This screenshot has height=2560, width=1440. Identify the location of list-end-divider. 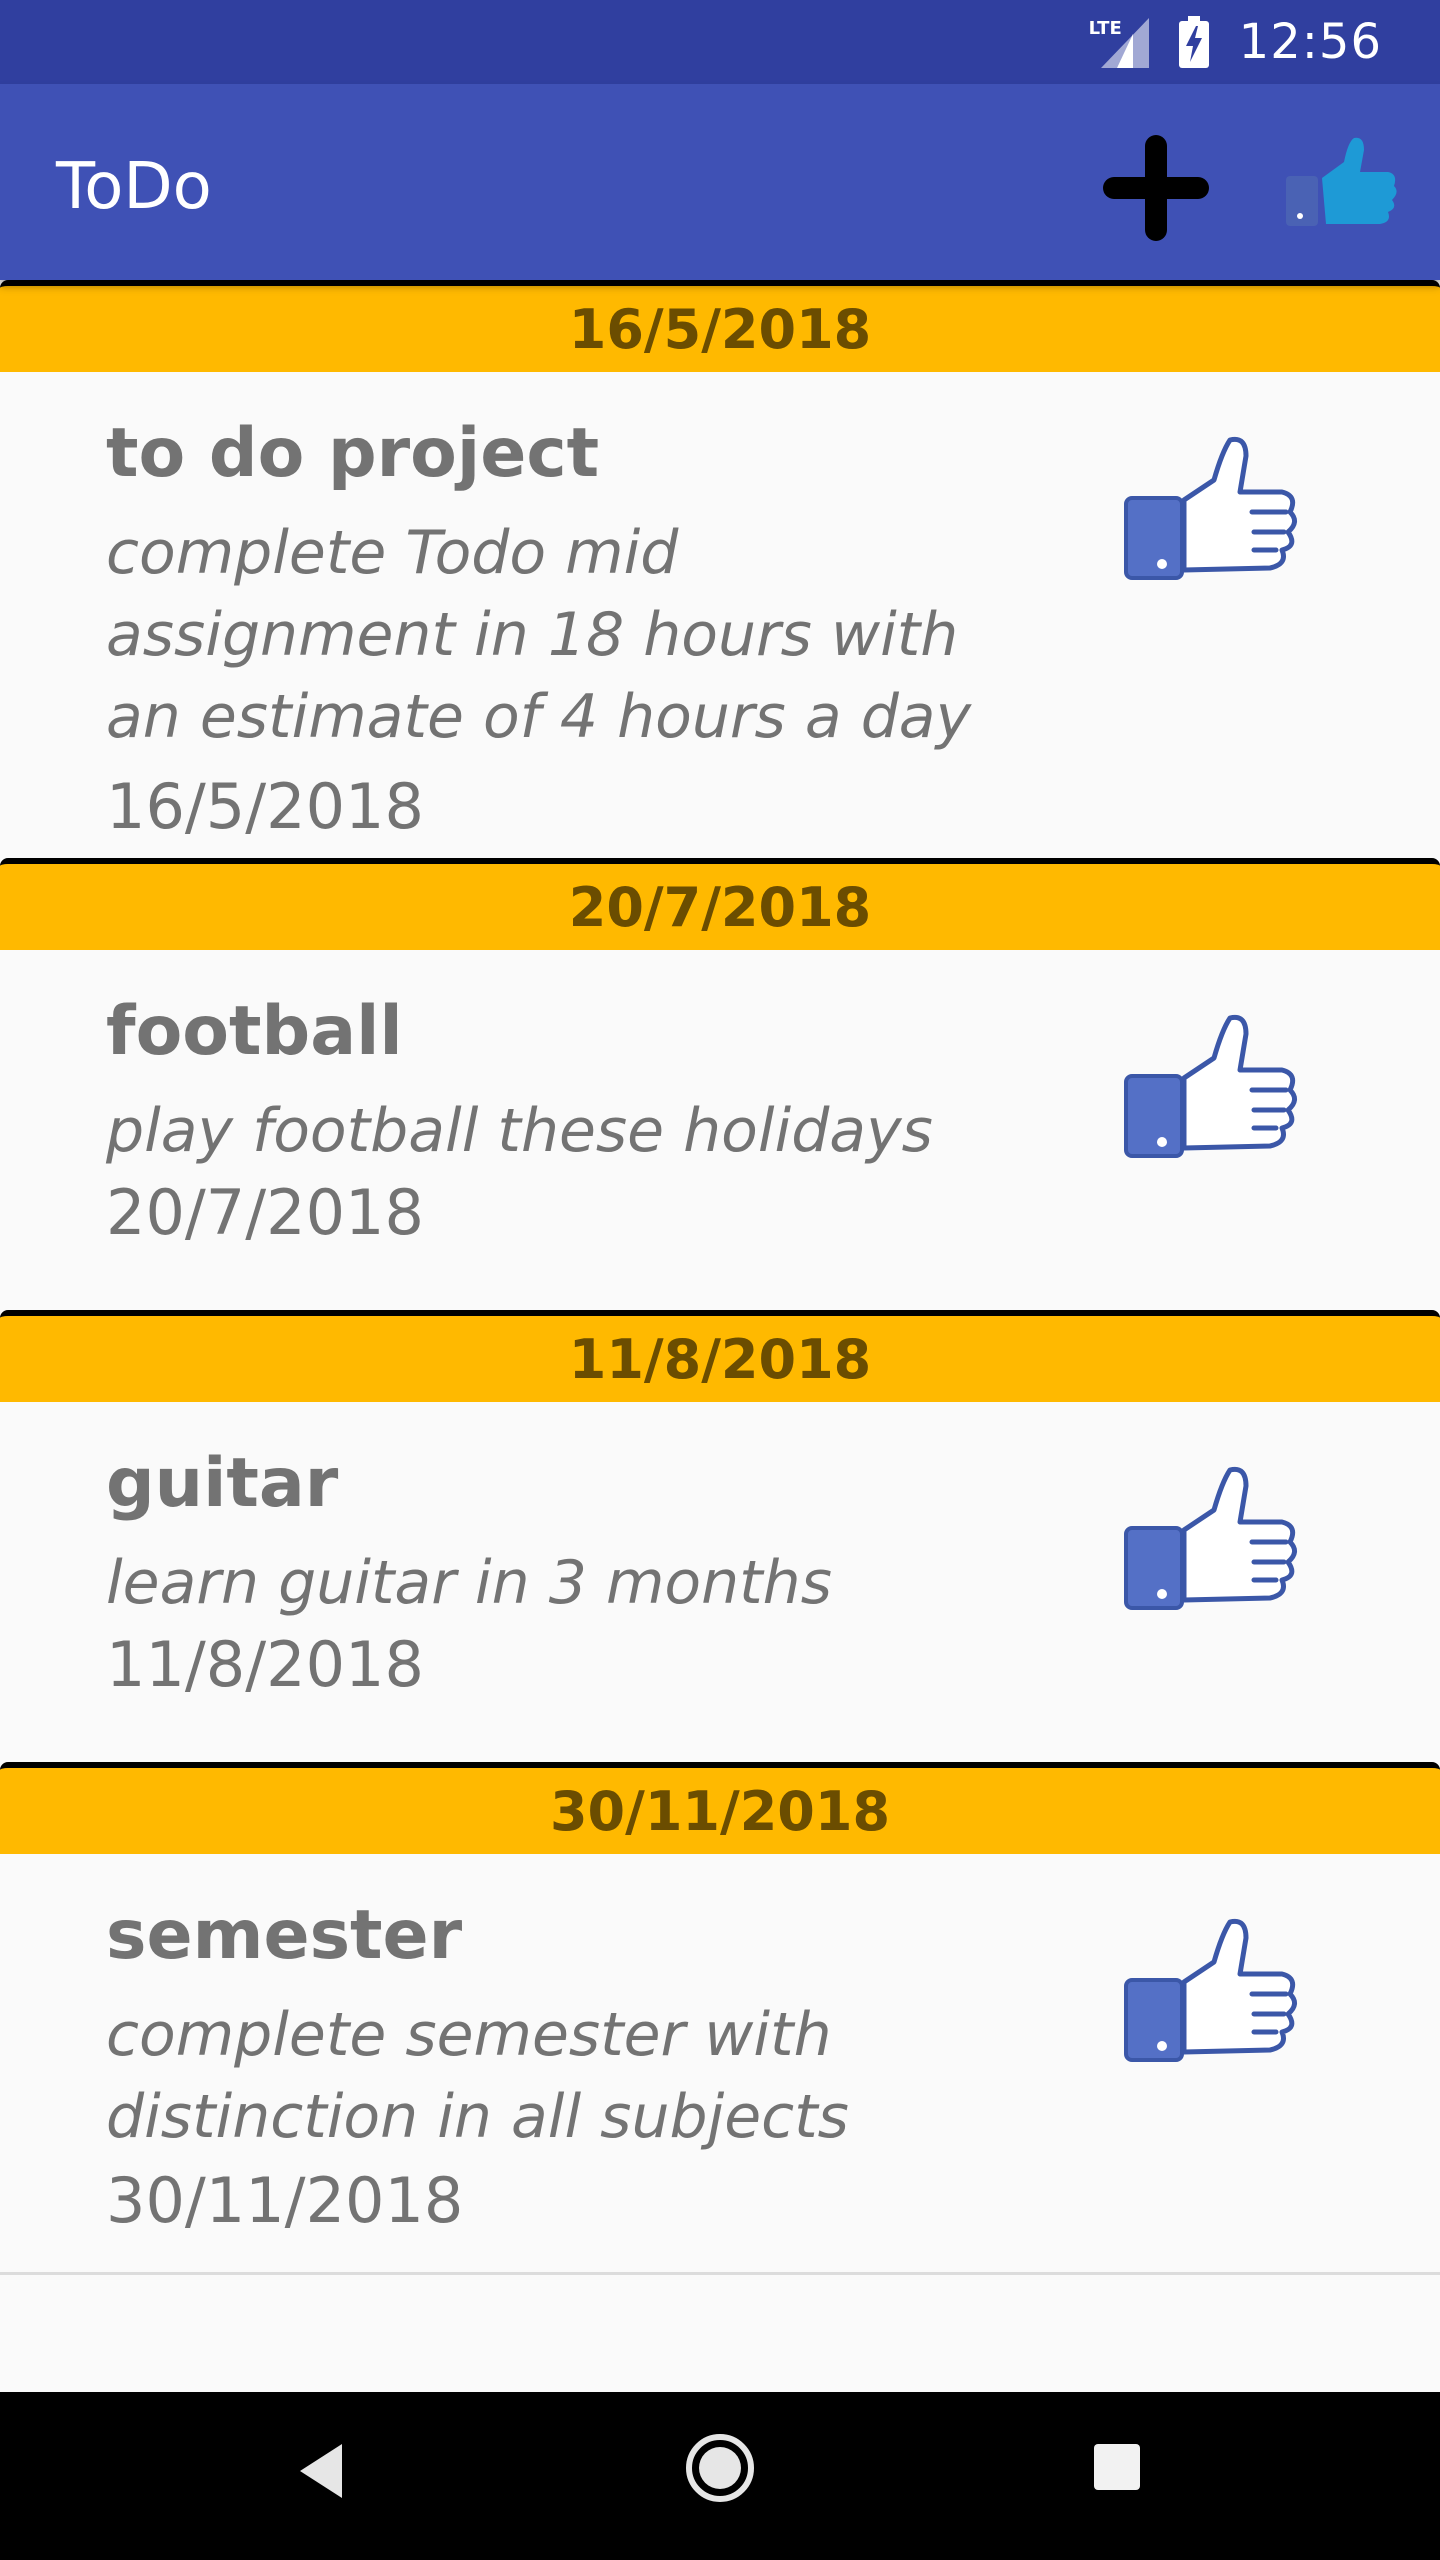
(720, 2273).